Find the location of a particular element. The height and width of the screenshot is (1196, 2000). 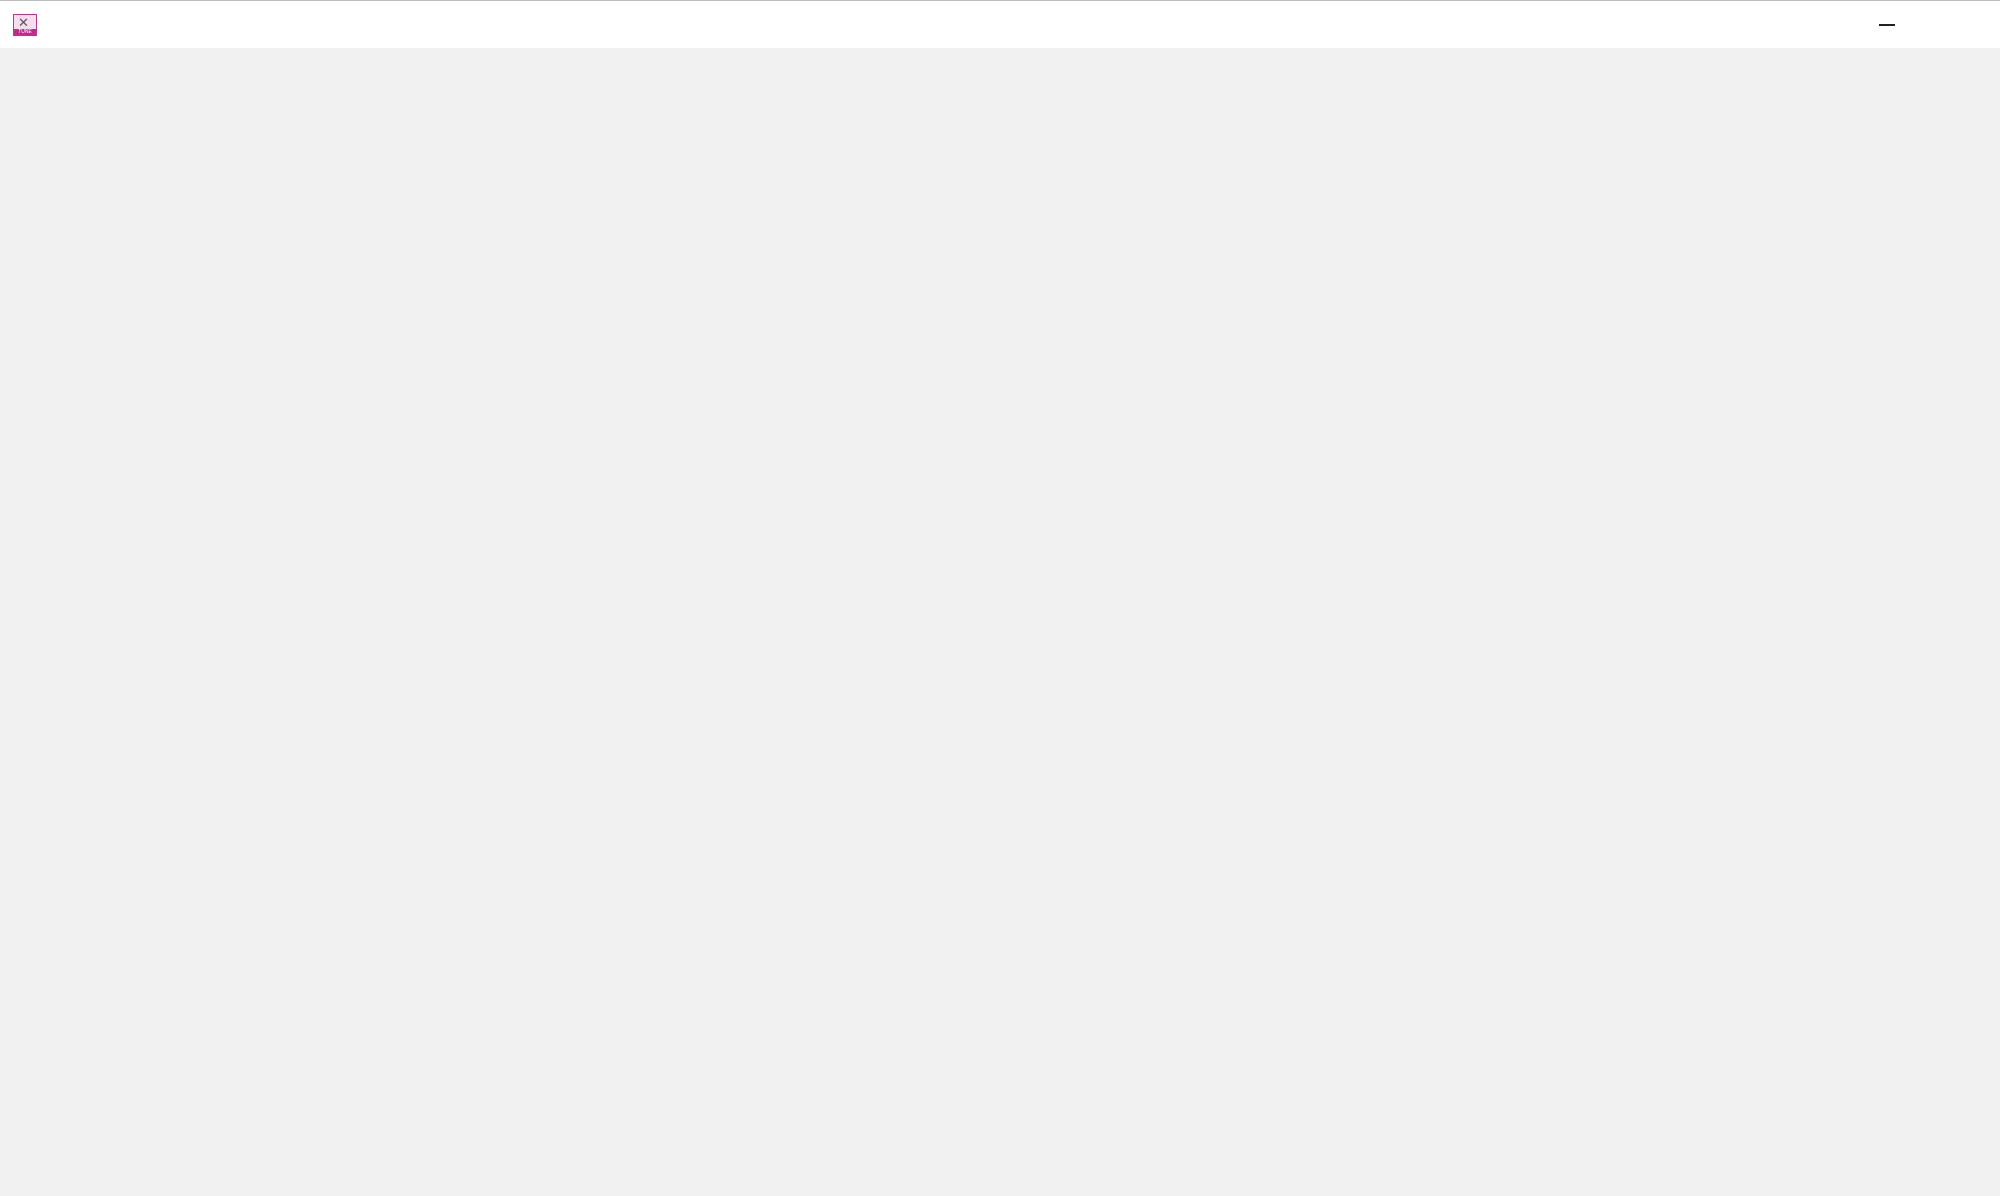

minimize-button-face is located at coordinates (1887, 25).